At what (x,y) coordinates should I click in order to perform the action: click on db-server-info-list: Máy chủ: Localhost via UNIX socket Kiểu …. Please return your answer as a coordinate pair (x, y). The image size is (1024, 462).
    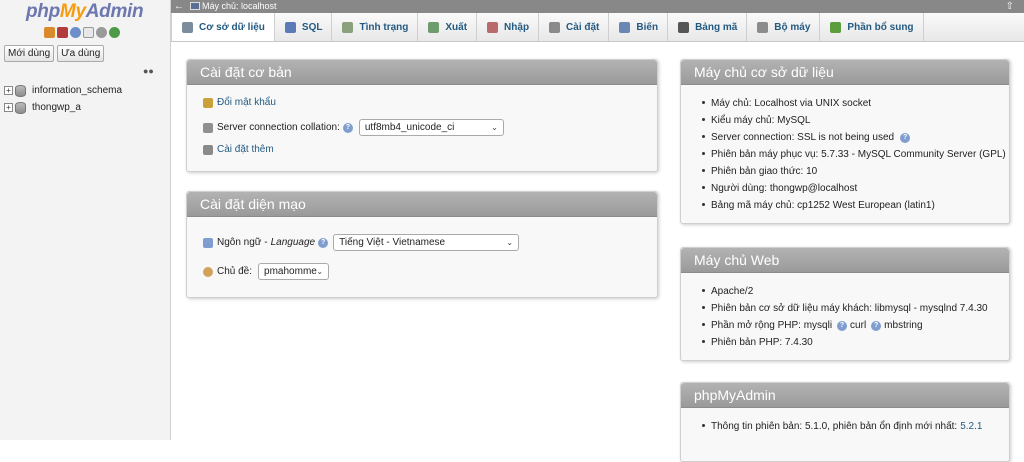
    Looking at the image, I should click on (850, 154).